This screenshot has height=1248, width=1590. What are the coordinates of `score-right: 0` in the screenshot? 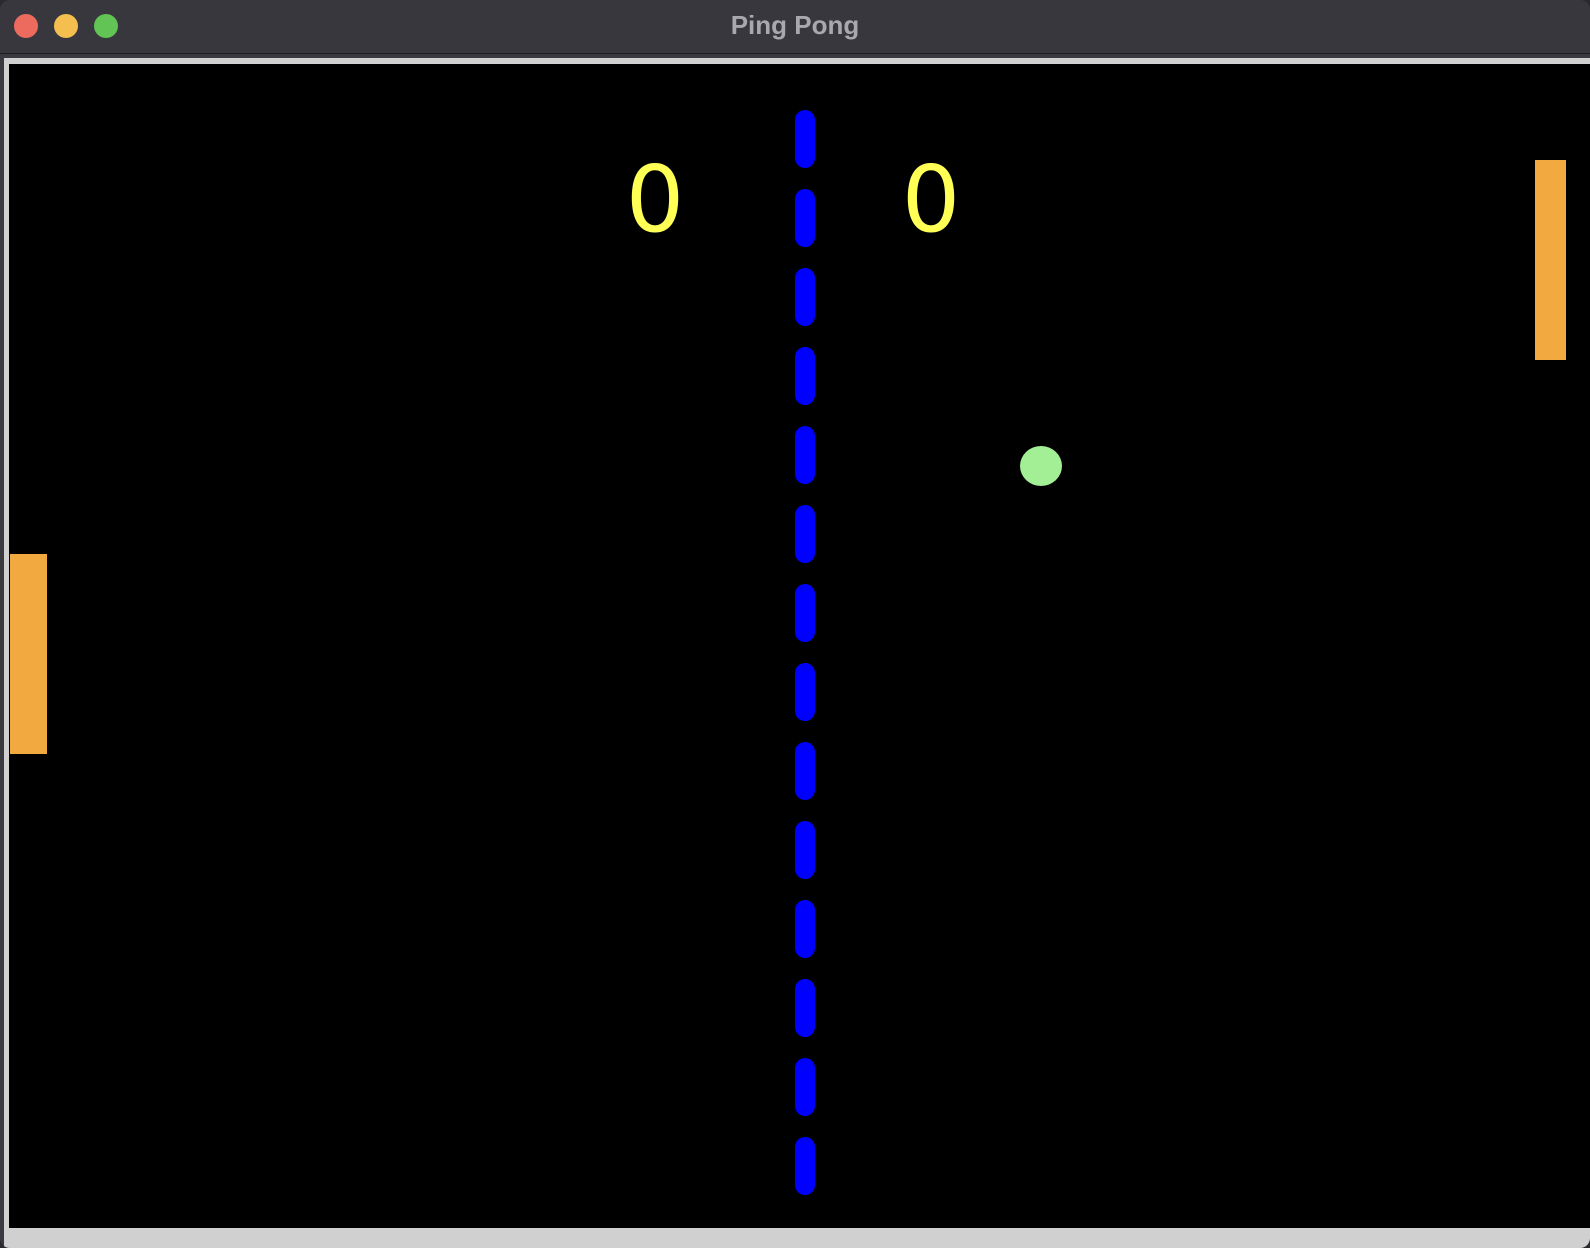 It's located at (931, 199).